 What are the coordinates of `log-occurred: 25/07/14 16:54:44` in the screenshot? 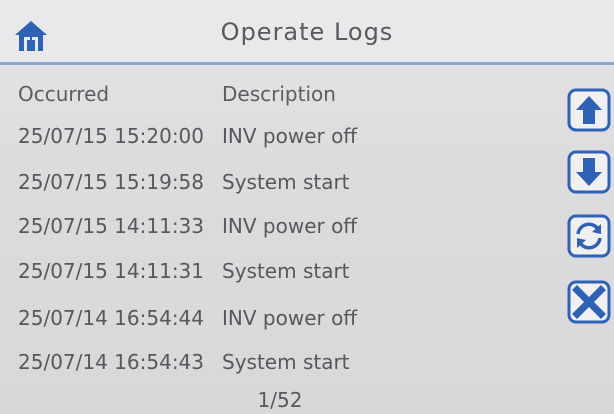 It's located at (111, 318).